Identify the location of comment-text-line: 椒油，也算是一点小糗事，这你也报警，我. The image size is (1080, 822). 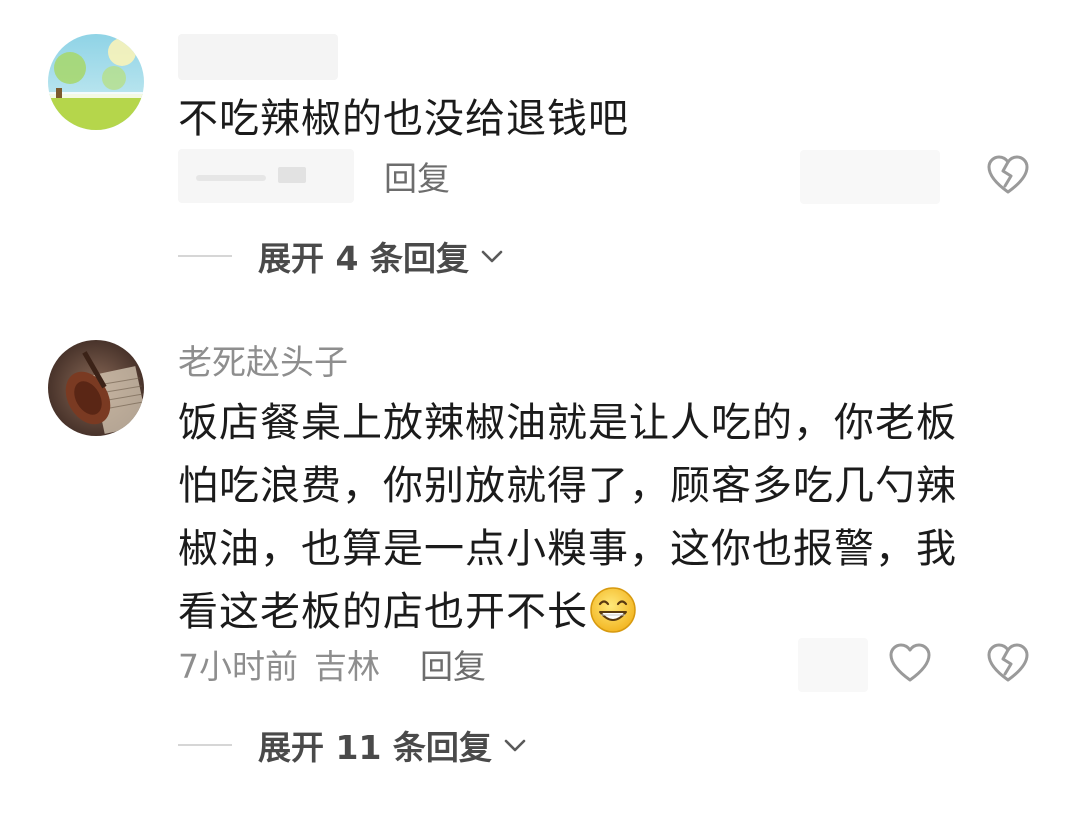
(567, 549).